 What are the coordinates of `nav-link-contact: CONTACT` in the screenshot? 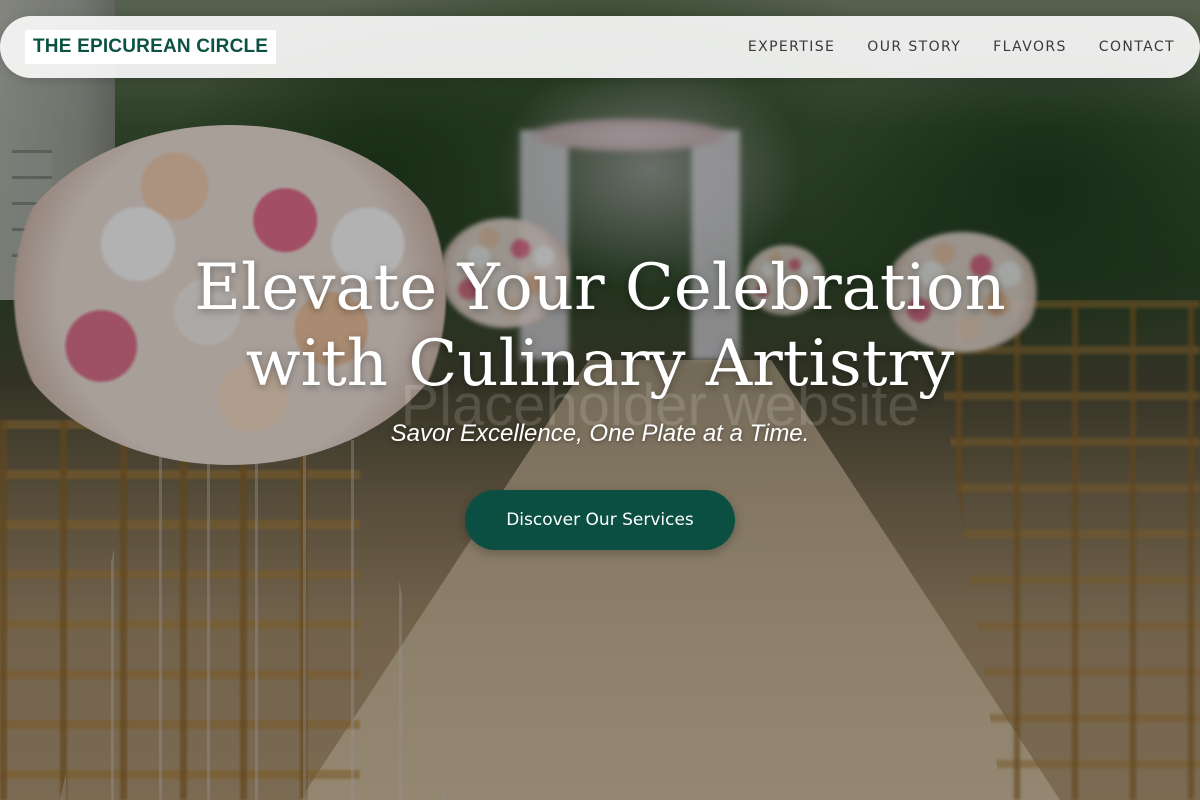 It's located at (1137, 47).